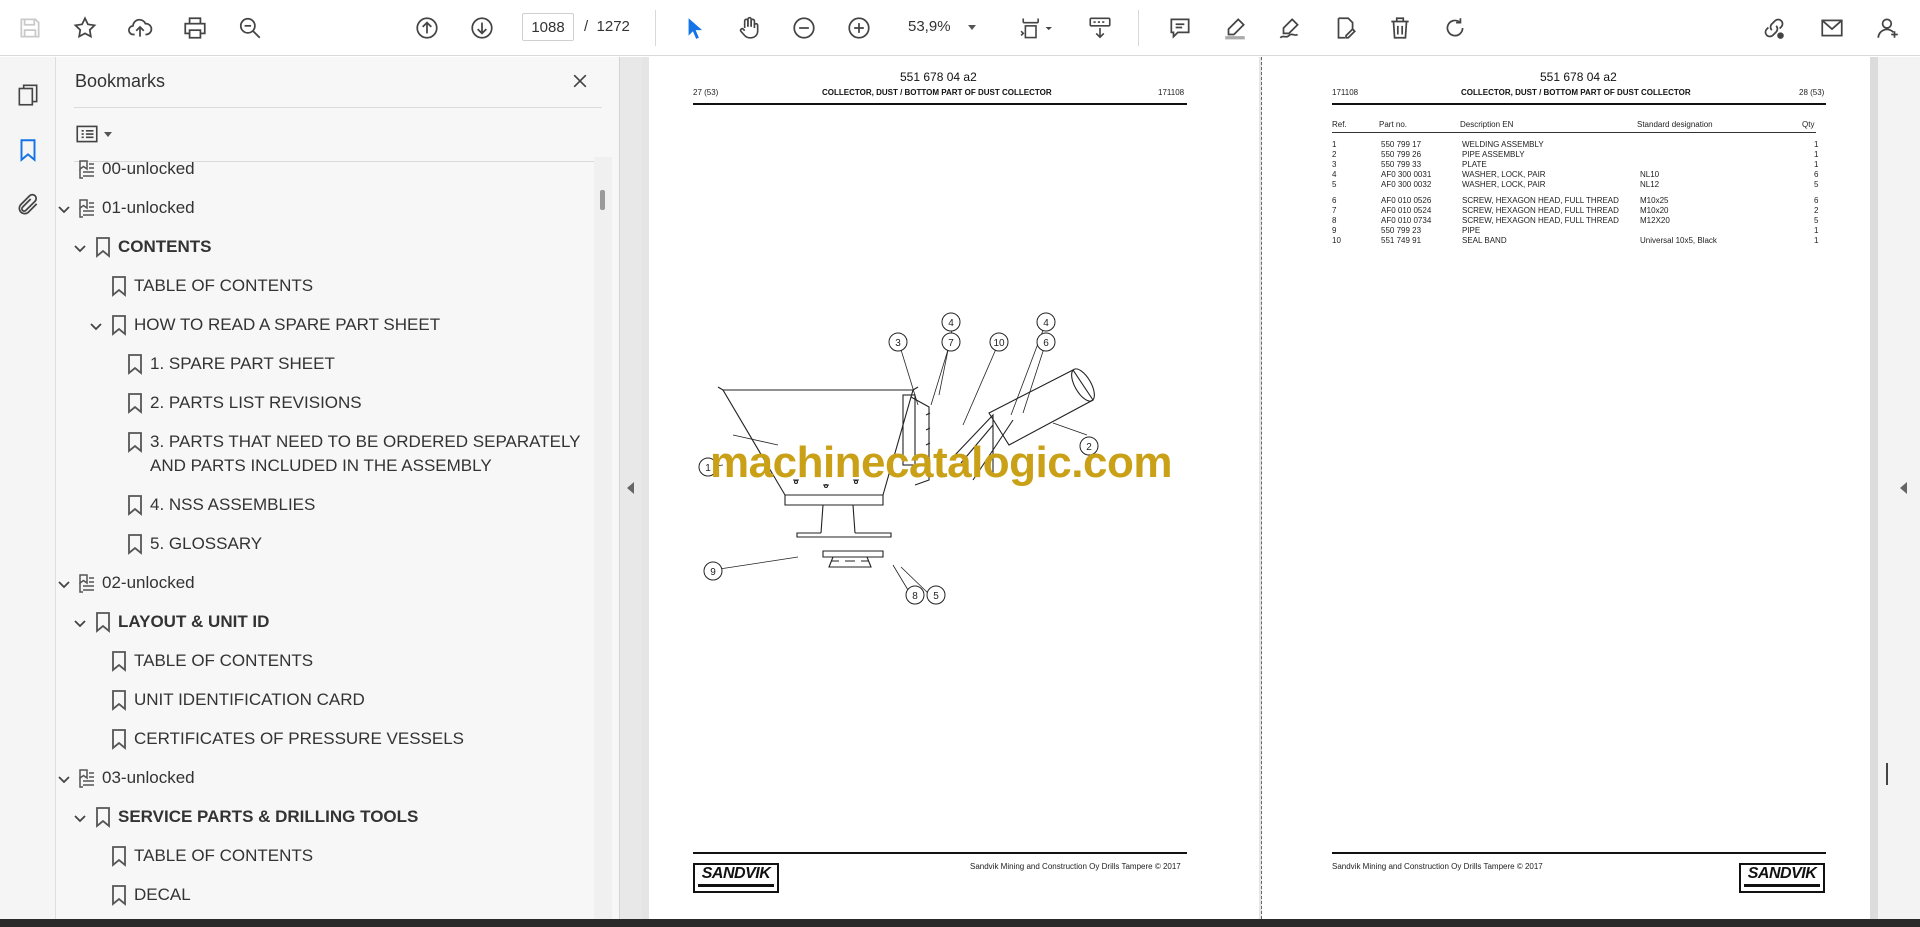  Describe the element at coordinates (1888, 28) in the screenshot. I see `account-icon` at that location.